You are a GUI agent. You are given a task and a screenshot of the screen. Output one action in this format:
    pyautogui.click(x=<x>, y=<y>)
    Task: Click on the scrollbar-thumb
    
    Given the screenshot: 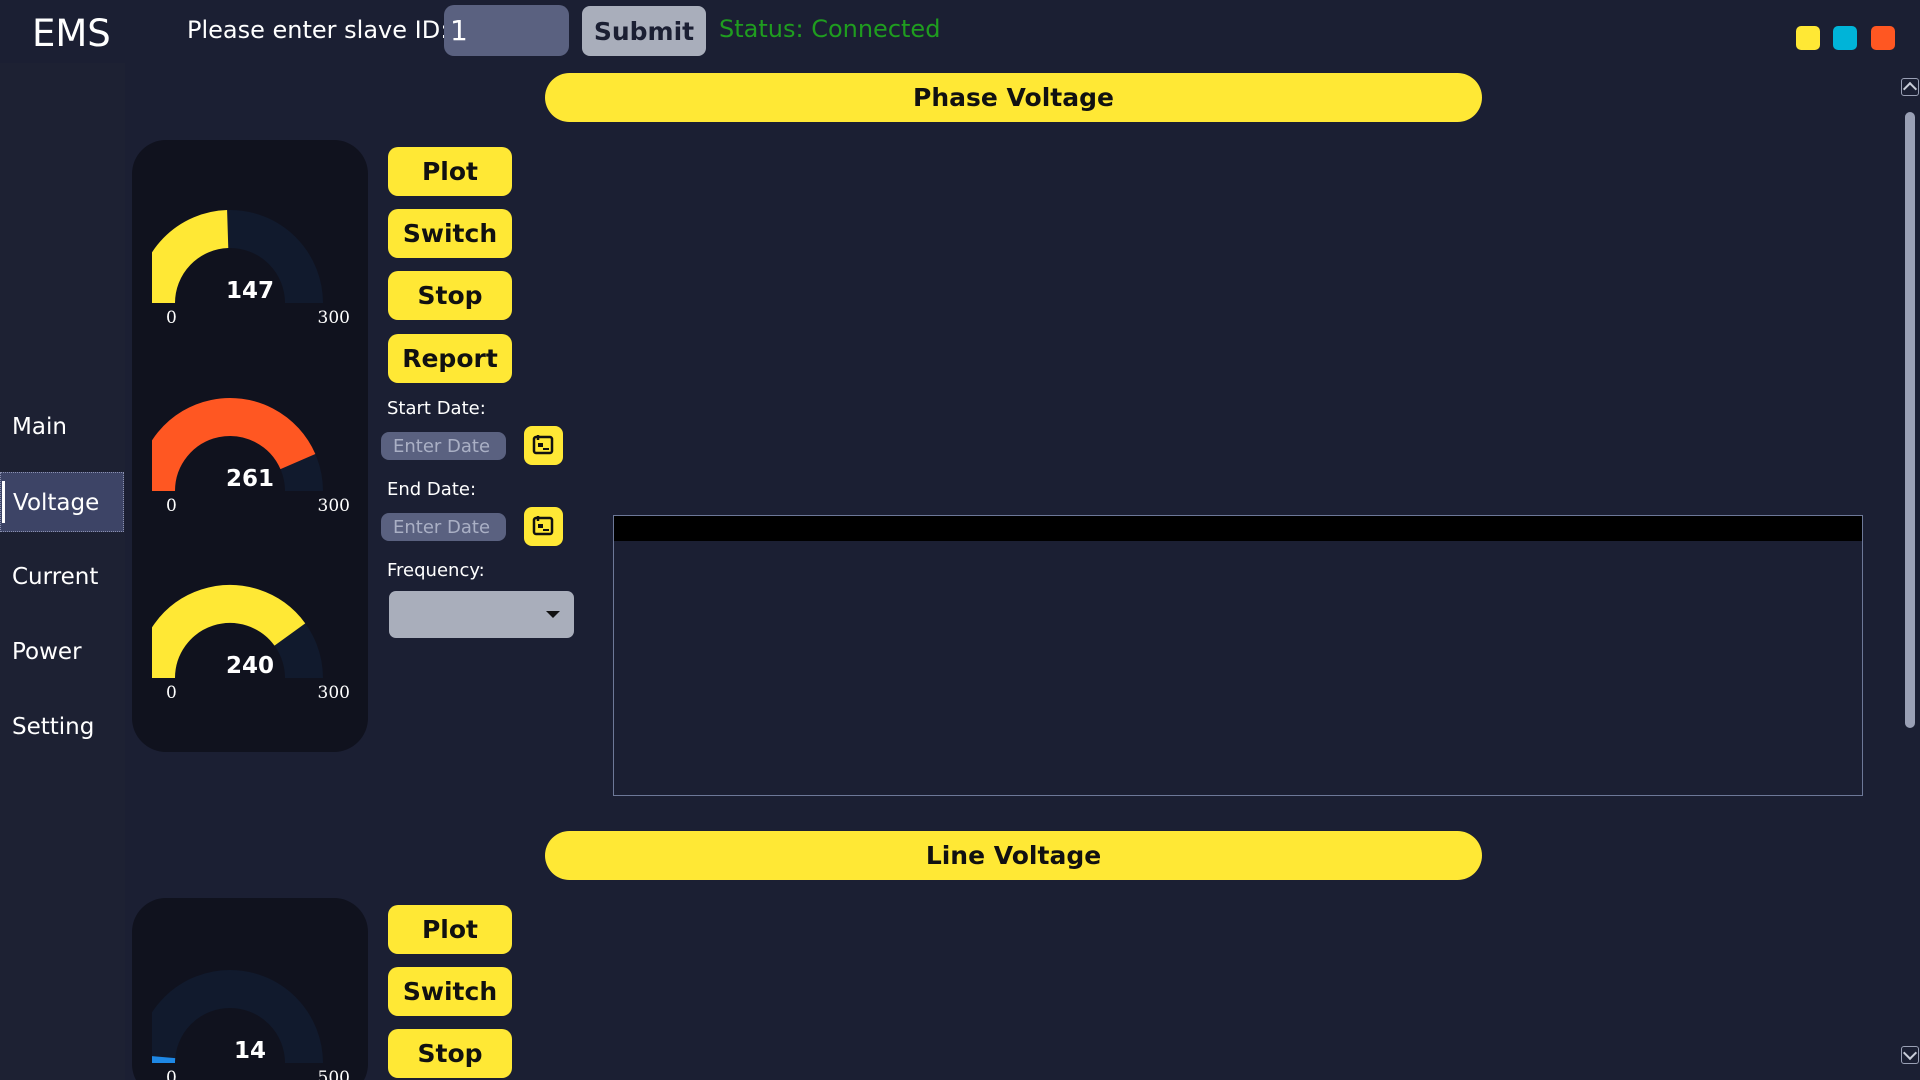 What is the action you would take?
    pyautogui.click(x=1910, y=420)
    